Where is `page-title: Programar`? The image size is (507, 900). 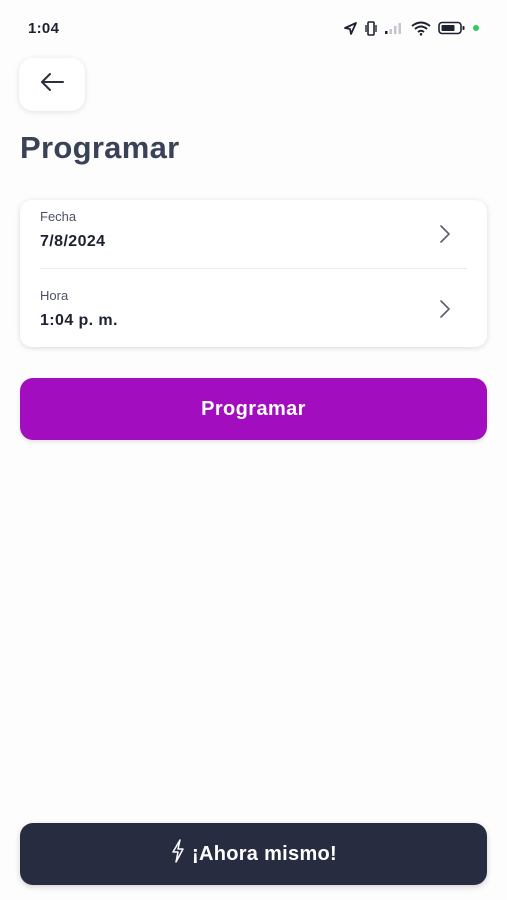 page-title: Programar is located at coordinates (100, 147).